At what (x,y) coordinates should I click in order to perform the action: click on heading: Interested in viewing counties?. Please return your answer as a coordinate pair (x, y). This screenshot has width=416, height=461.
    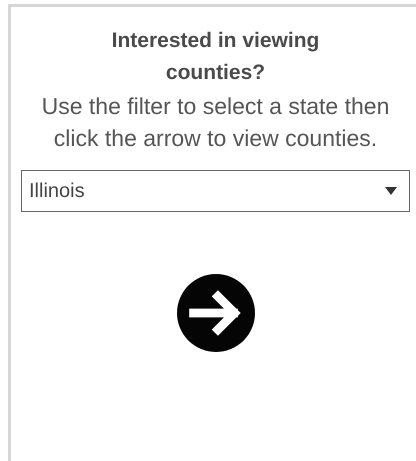
    Looking at the image, I should click on (215, 57).